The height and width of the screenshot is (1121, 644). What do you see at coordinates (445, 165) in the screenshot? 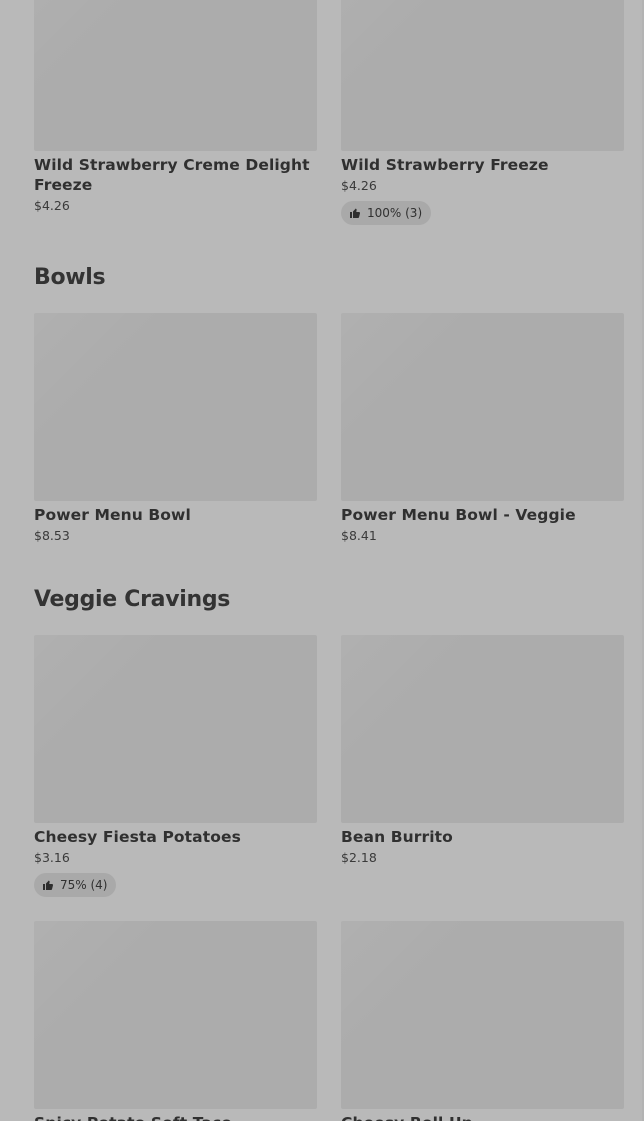
I see `item-name: Wild Strawberry Freeze` at bounding box center [445, 165].